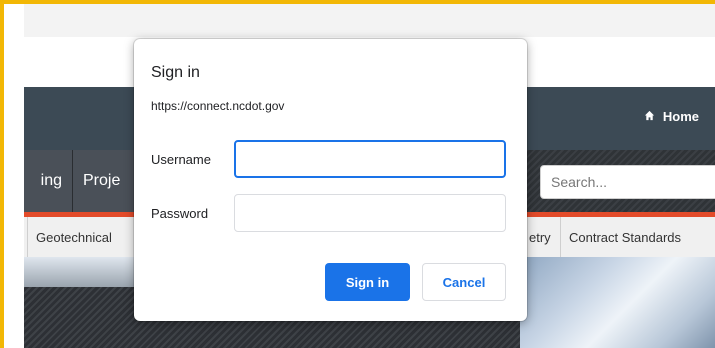  Describe the element at coordinates (181, 159) in the screenshot. I see `username-label: Username` at that location.